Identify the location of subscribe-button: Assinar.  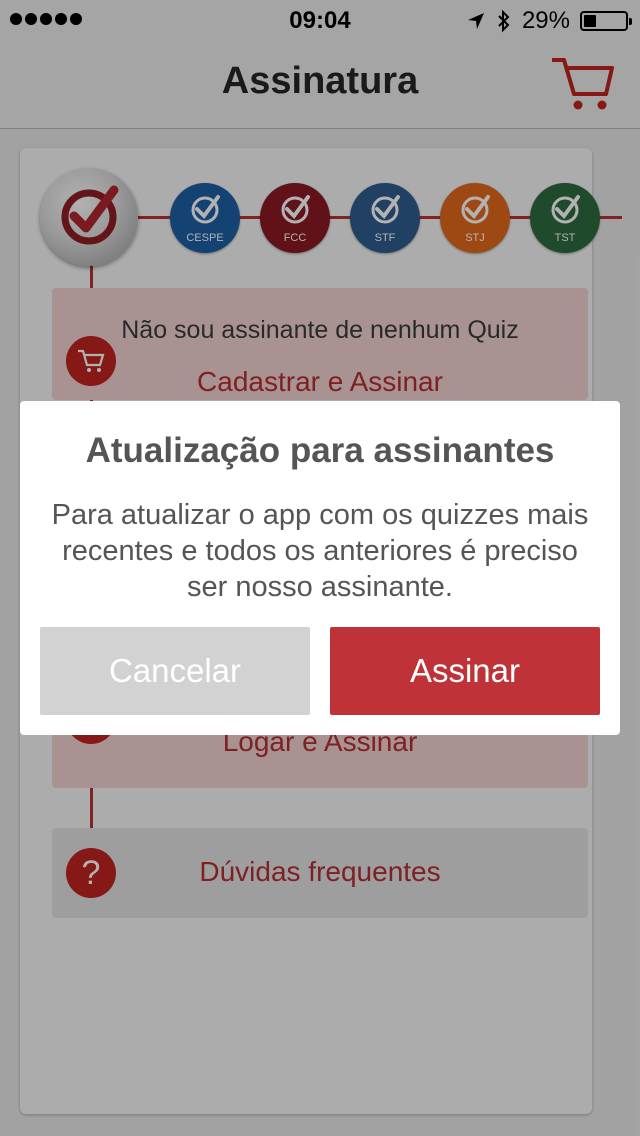
(465, 671).